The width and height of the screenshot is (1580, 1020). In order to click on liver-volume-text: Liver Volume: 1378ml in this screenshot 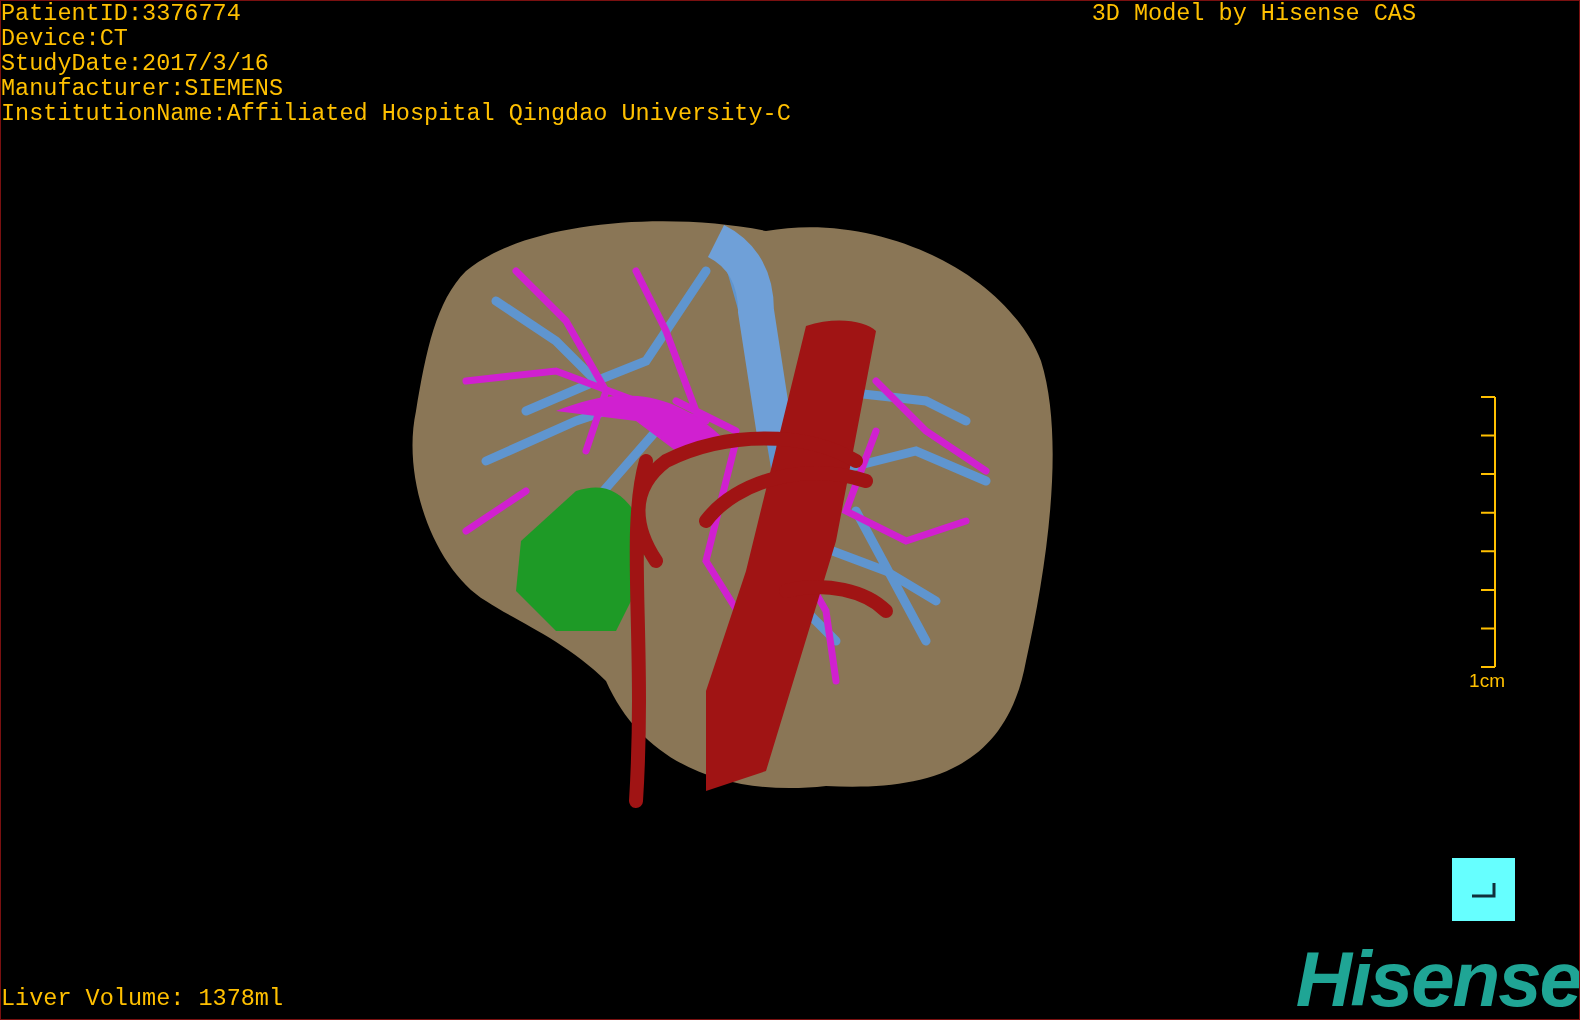, I will do `click(142, 998)`.